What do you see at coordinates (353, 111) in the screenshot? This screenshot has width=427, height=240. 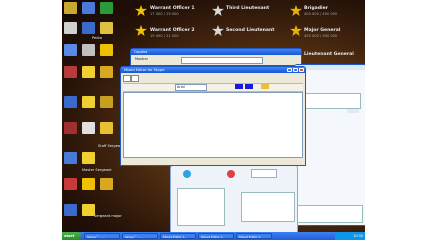 I see `add-button` at bounding box center [353, 111].